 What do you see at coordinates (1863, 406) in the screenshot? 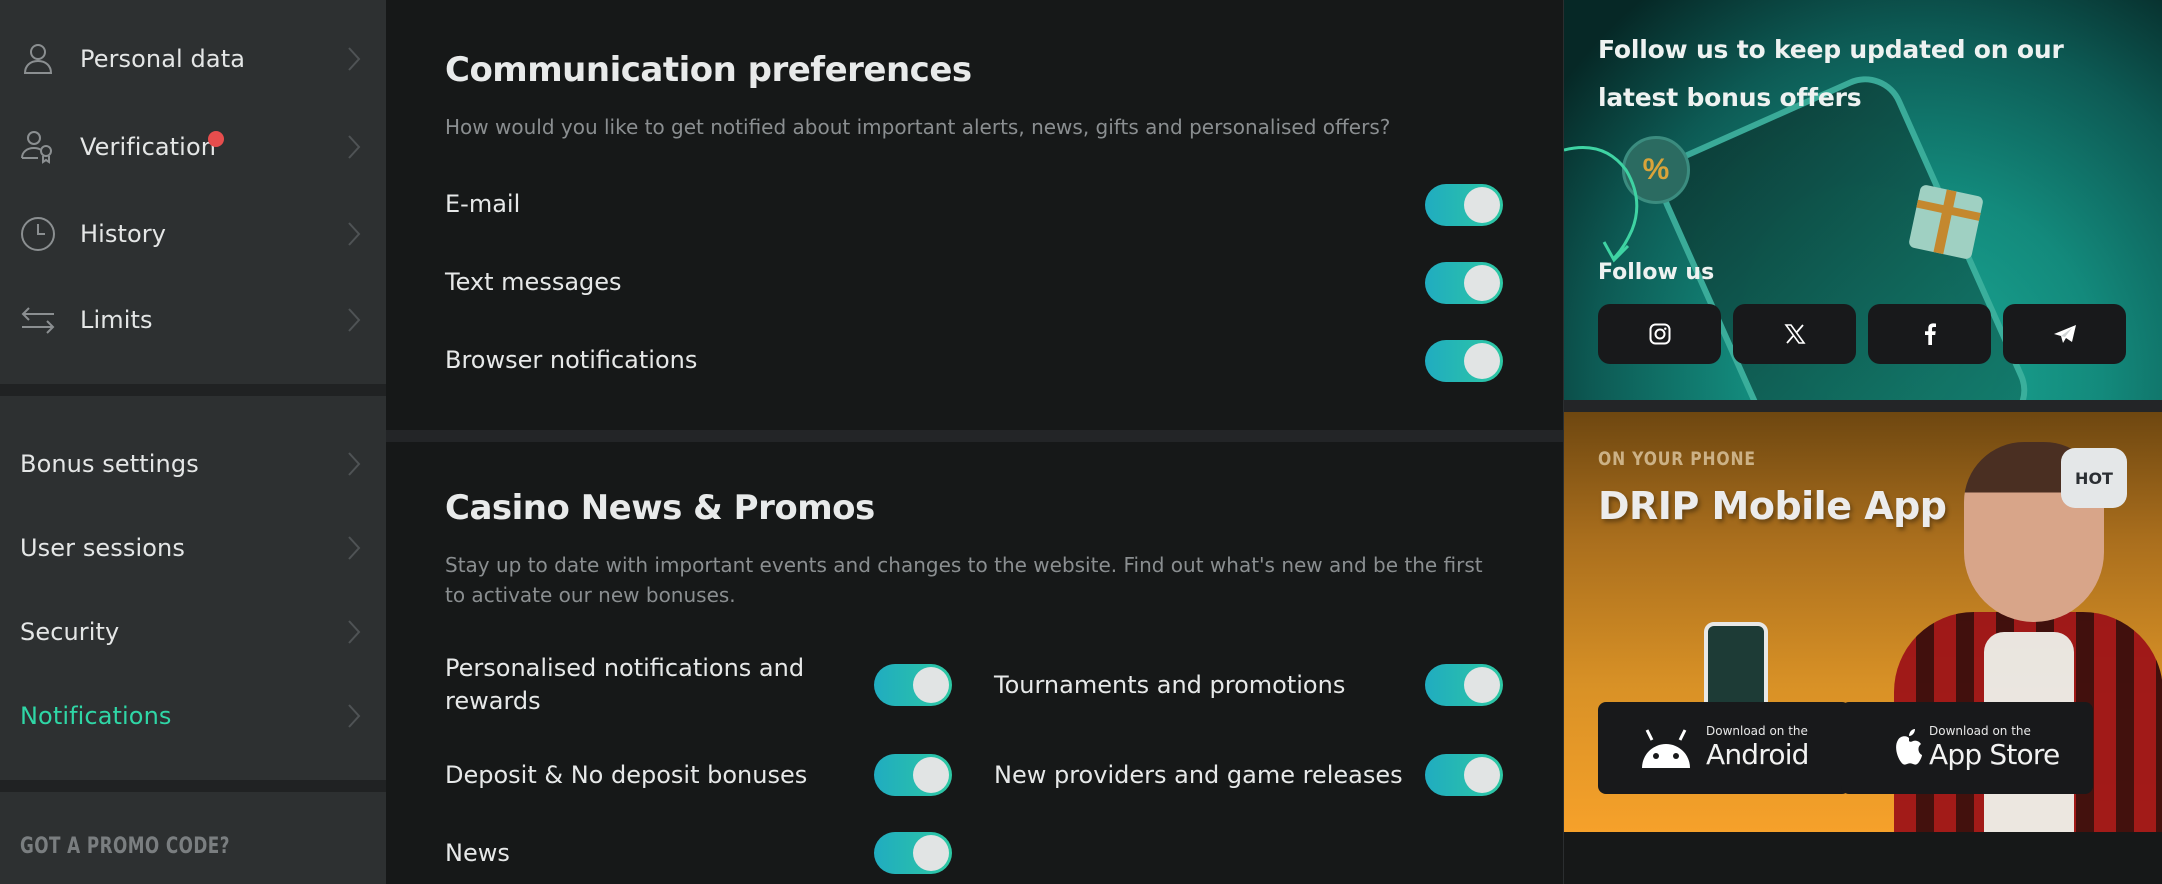
I see `banner-divider` at bounding box center [1863, 406].